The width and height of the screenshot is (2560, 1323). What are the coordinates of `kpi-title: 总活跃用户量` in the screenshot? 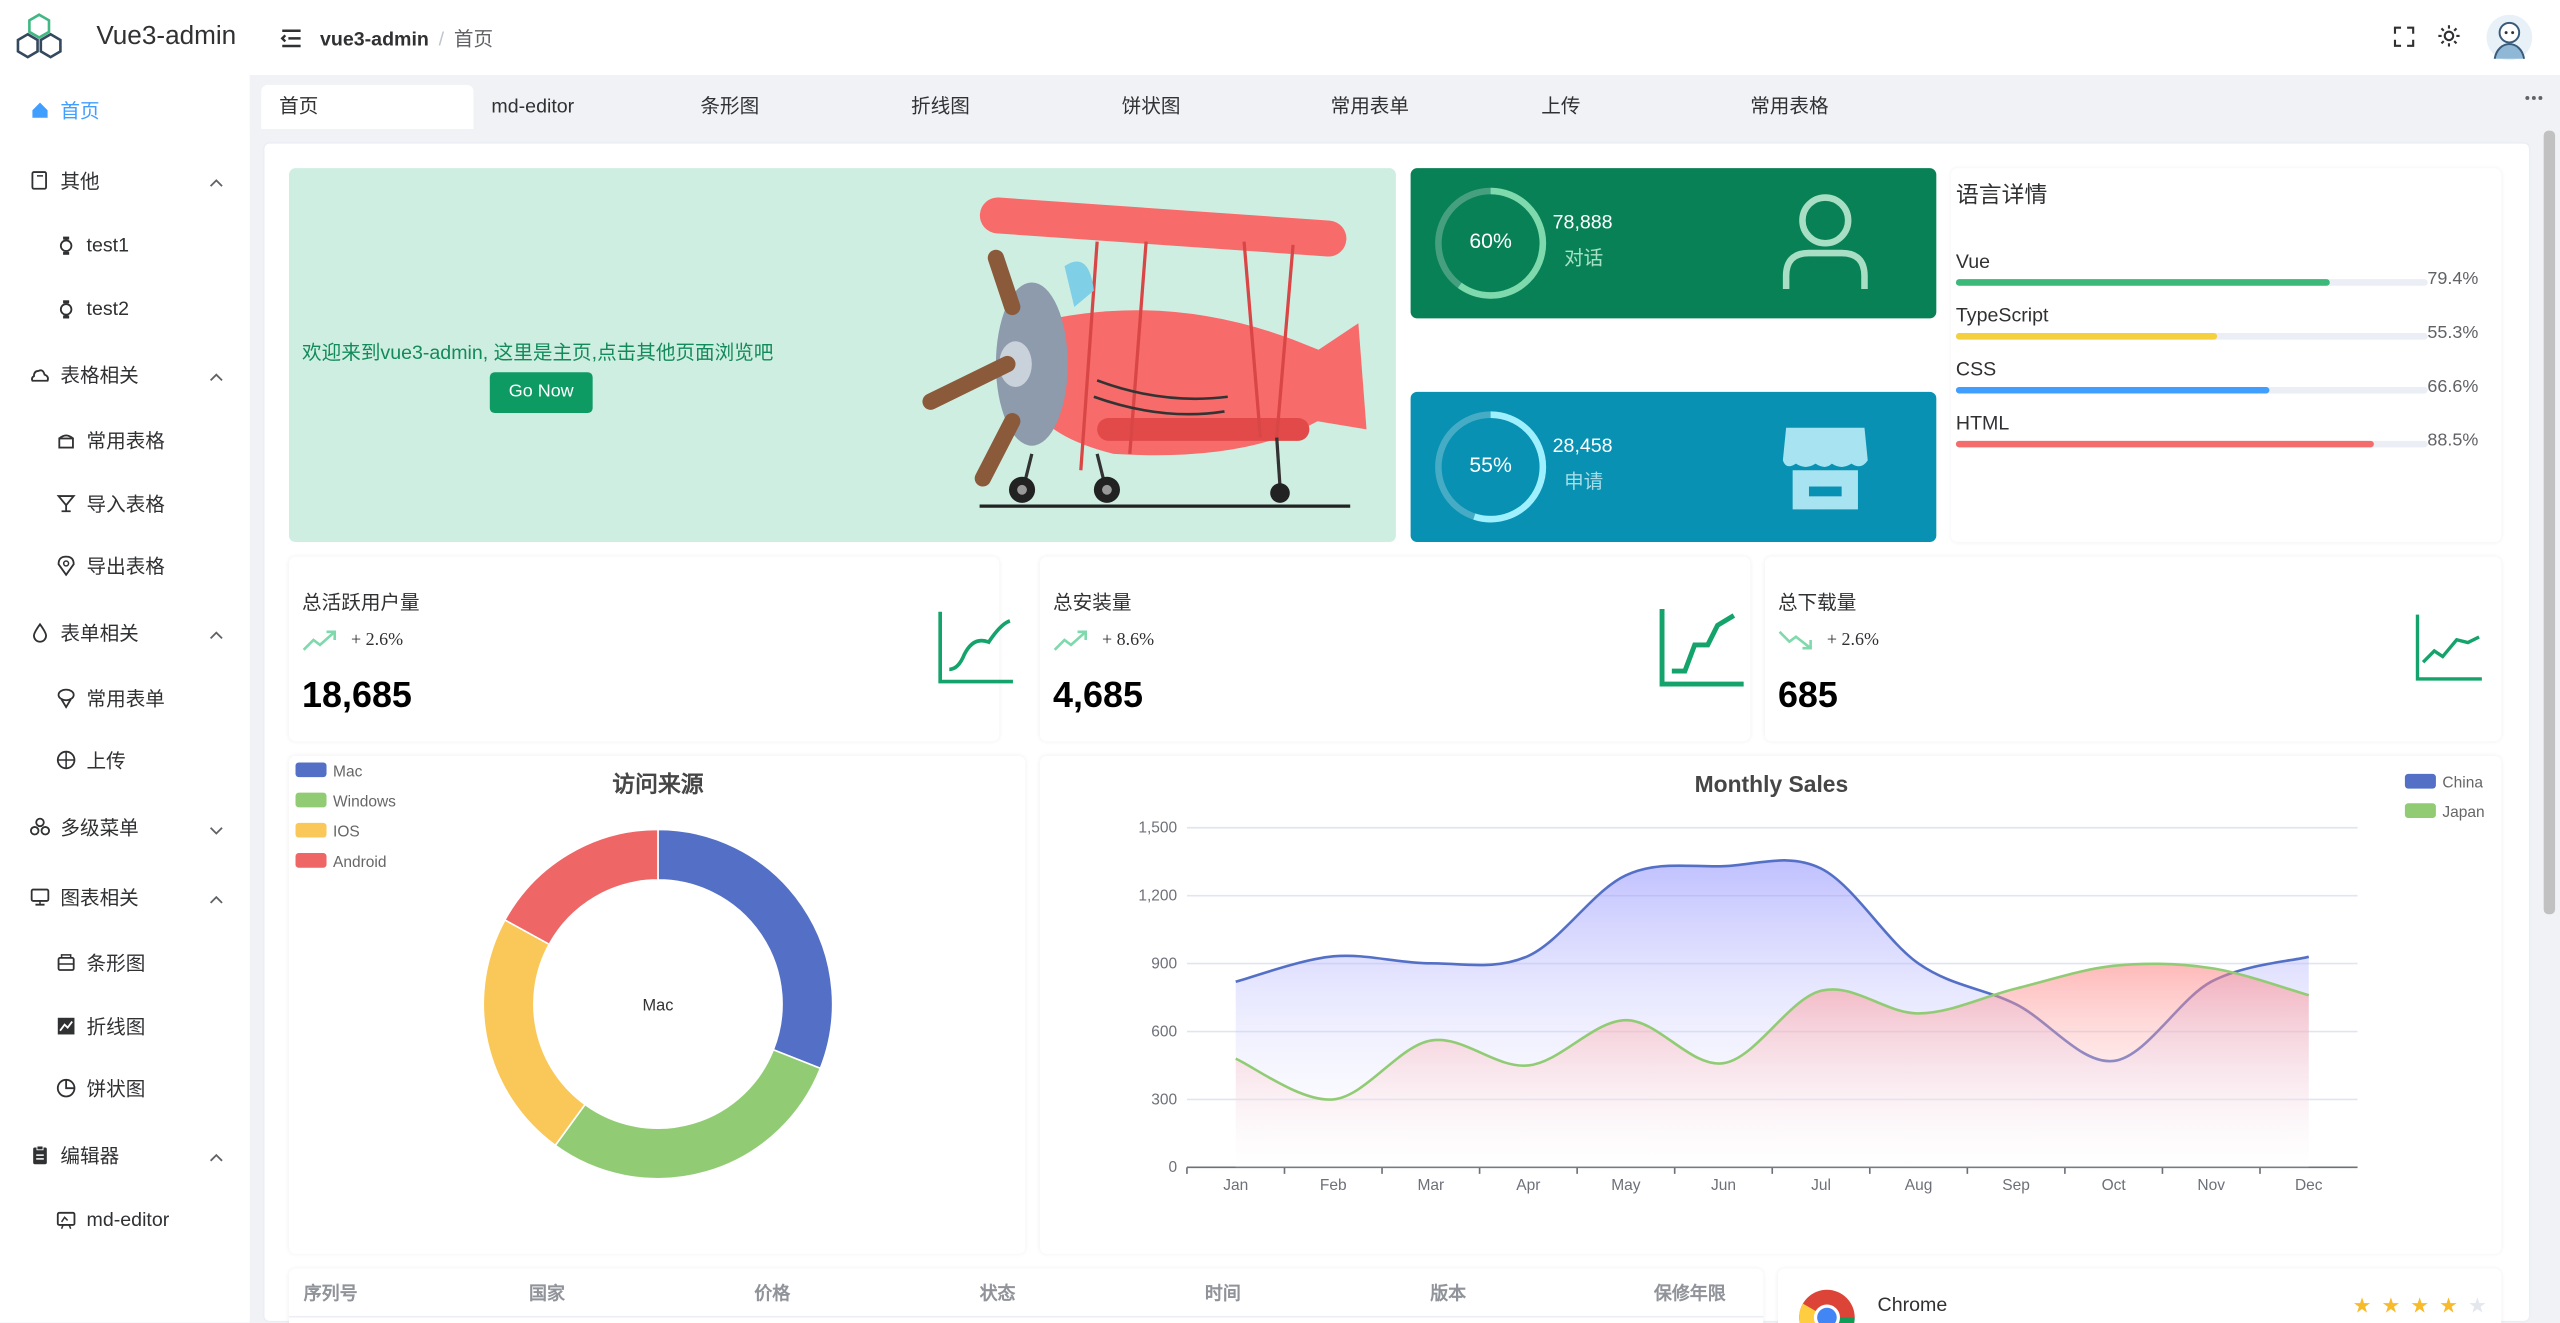 It's located at (361, 602).